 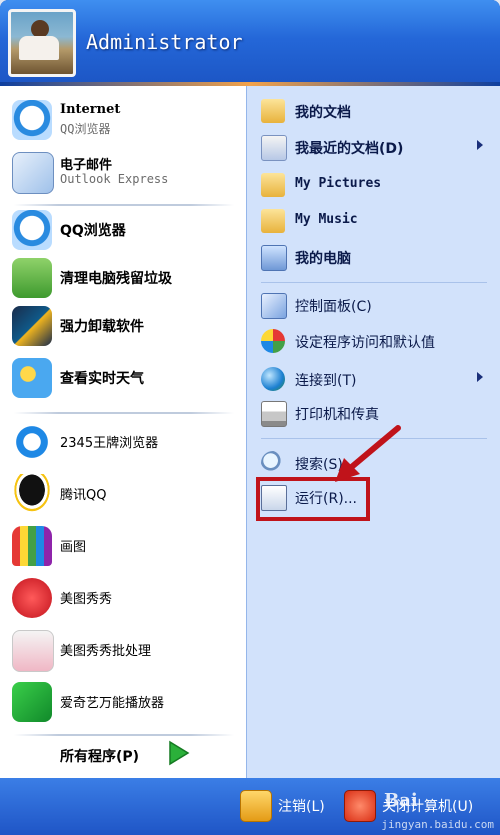 What do you see at coordinates (274, 306) in the screenshot?
I see `control-panel-icon` at bounding box center [274, 306].